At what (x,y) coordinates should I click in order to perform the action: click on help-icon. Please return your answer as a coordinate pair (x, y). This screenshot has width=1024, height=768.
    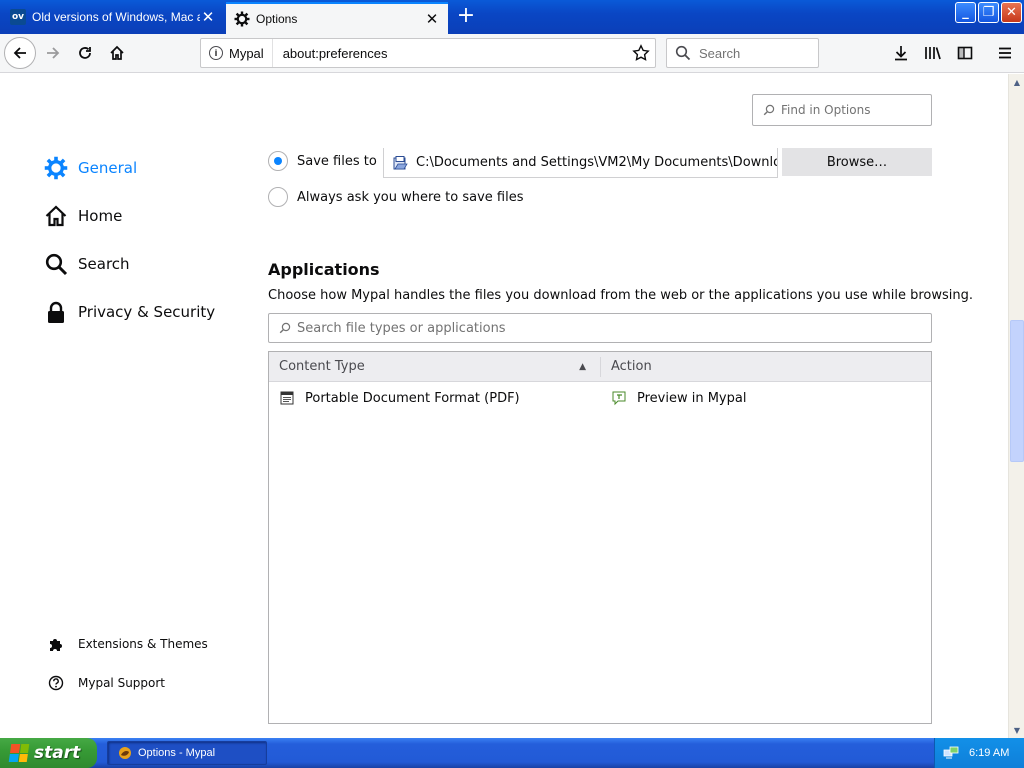
    Looking at the image, I should click on (56, 683).